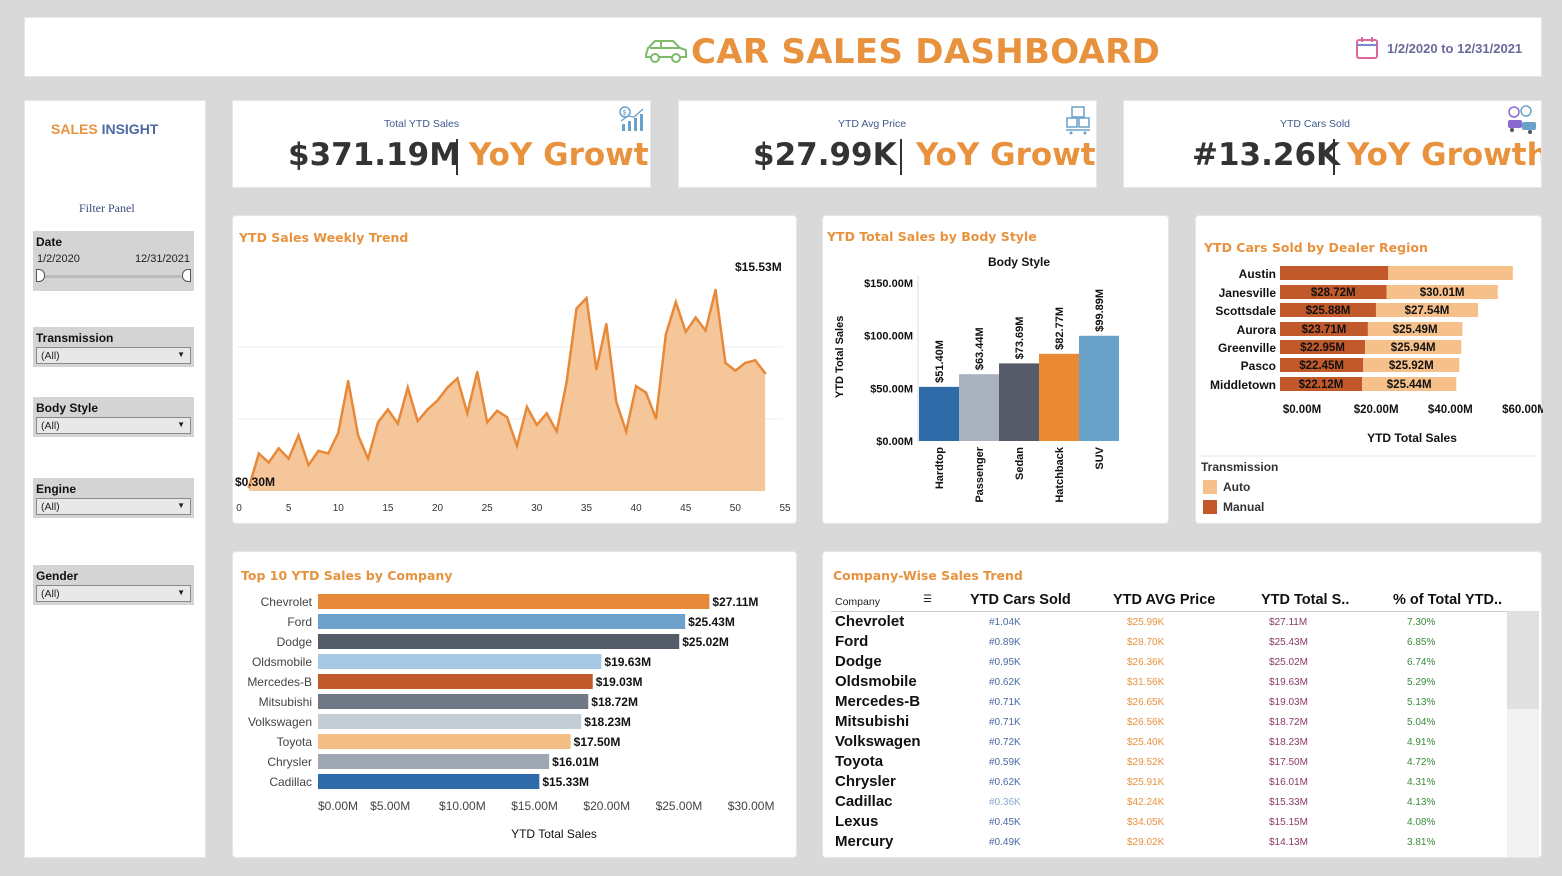 The height and width of the screenshot is (876, 1562). What do you see at coordinates (1175, 803) in the screenshot?
I see `table-row: Cadillac #0.36K $42.24K $15.33M 4.13%` at bounding box center [1175, 803].